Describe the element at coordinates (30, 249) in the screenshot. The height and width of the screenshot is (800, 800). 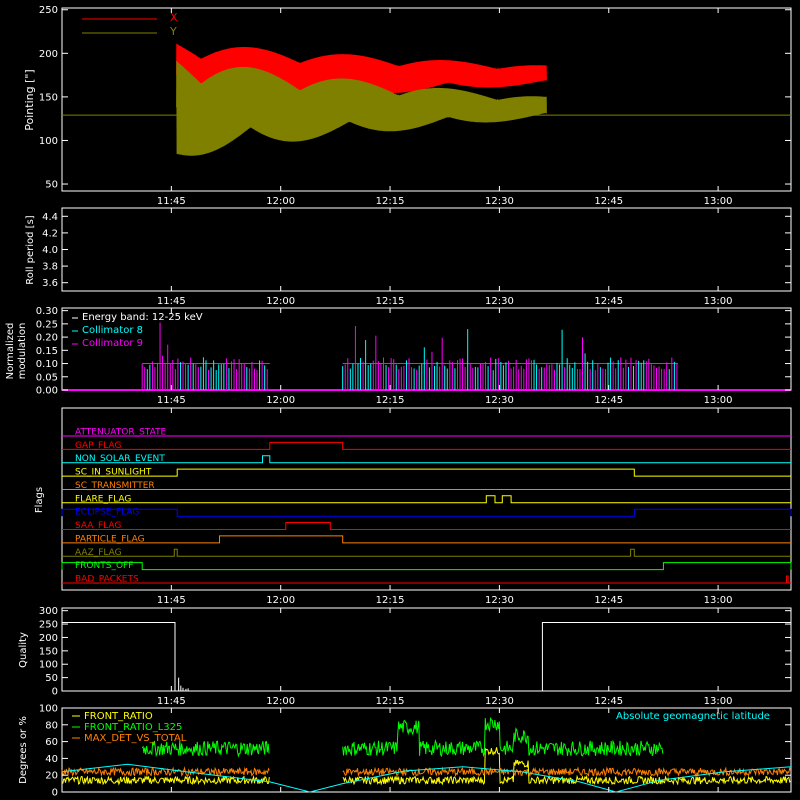
I see `roll-ylabel: Roll period [s]` at that location.